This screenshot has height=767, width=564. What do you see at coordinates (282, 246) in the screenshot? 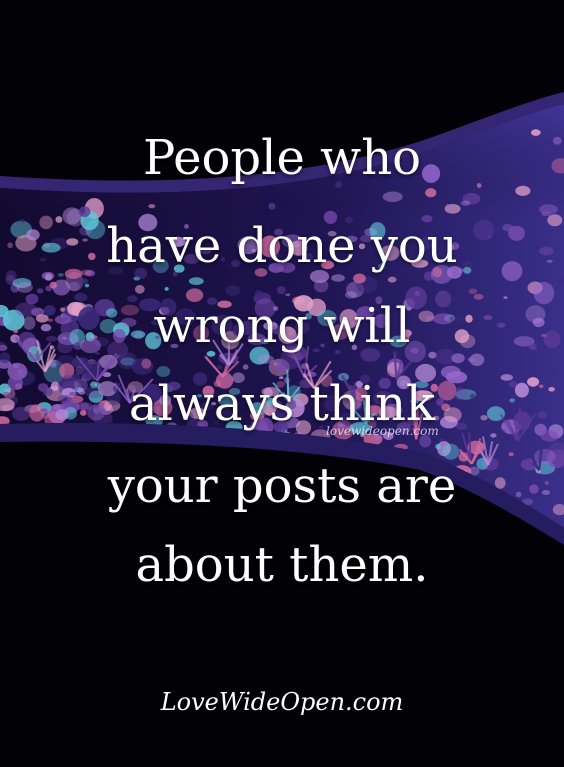
I see `quote-line-2: have done you` at bounding box center [282, 246].